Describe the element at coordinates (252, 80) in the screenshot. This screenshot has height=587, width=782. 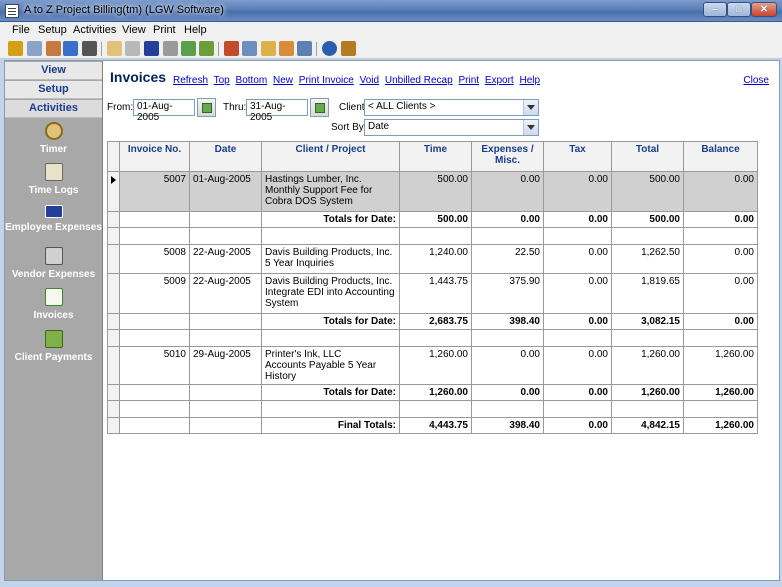
I see `bottom-link: Bottom` at that location.